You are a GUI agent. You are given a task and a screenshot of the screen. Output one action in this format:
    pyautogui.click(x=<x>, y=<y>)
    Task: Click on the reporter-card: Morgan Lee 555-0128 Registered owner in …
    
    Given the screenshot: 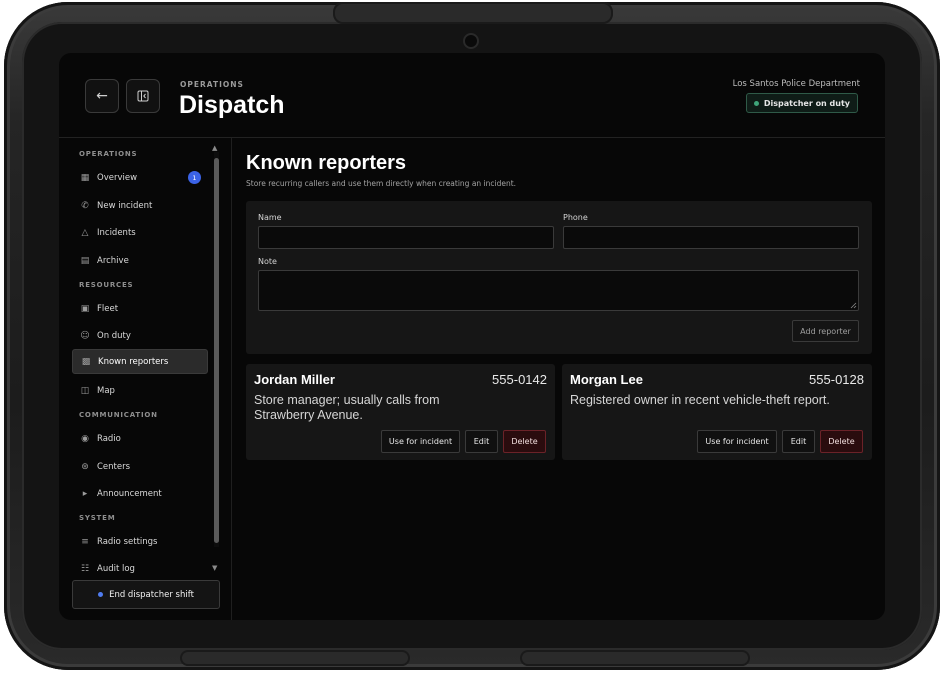 What is the action you would take?
    pyautogui.click(x=717, y=412)
    